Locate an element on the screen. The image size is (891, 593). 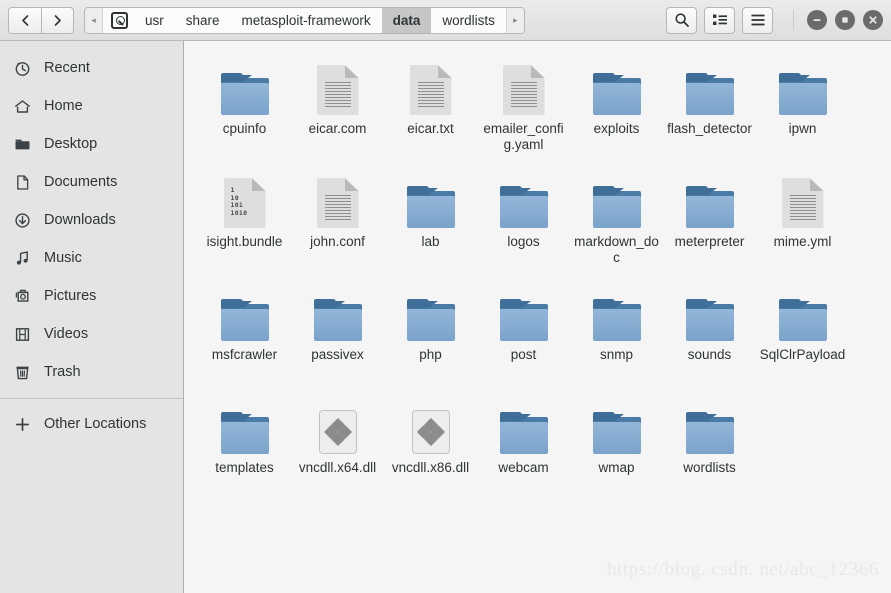
document-icon is located at coordinates (22, 182).